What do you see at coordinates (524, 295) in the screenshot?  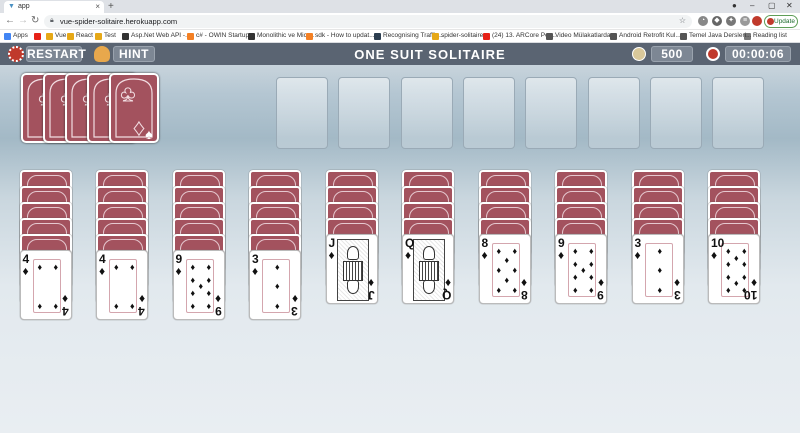 I see `card-rank: 8` at bounding box center [524, 295].